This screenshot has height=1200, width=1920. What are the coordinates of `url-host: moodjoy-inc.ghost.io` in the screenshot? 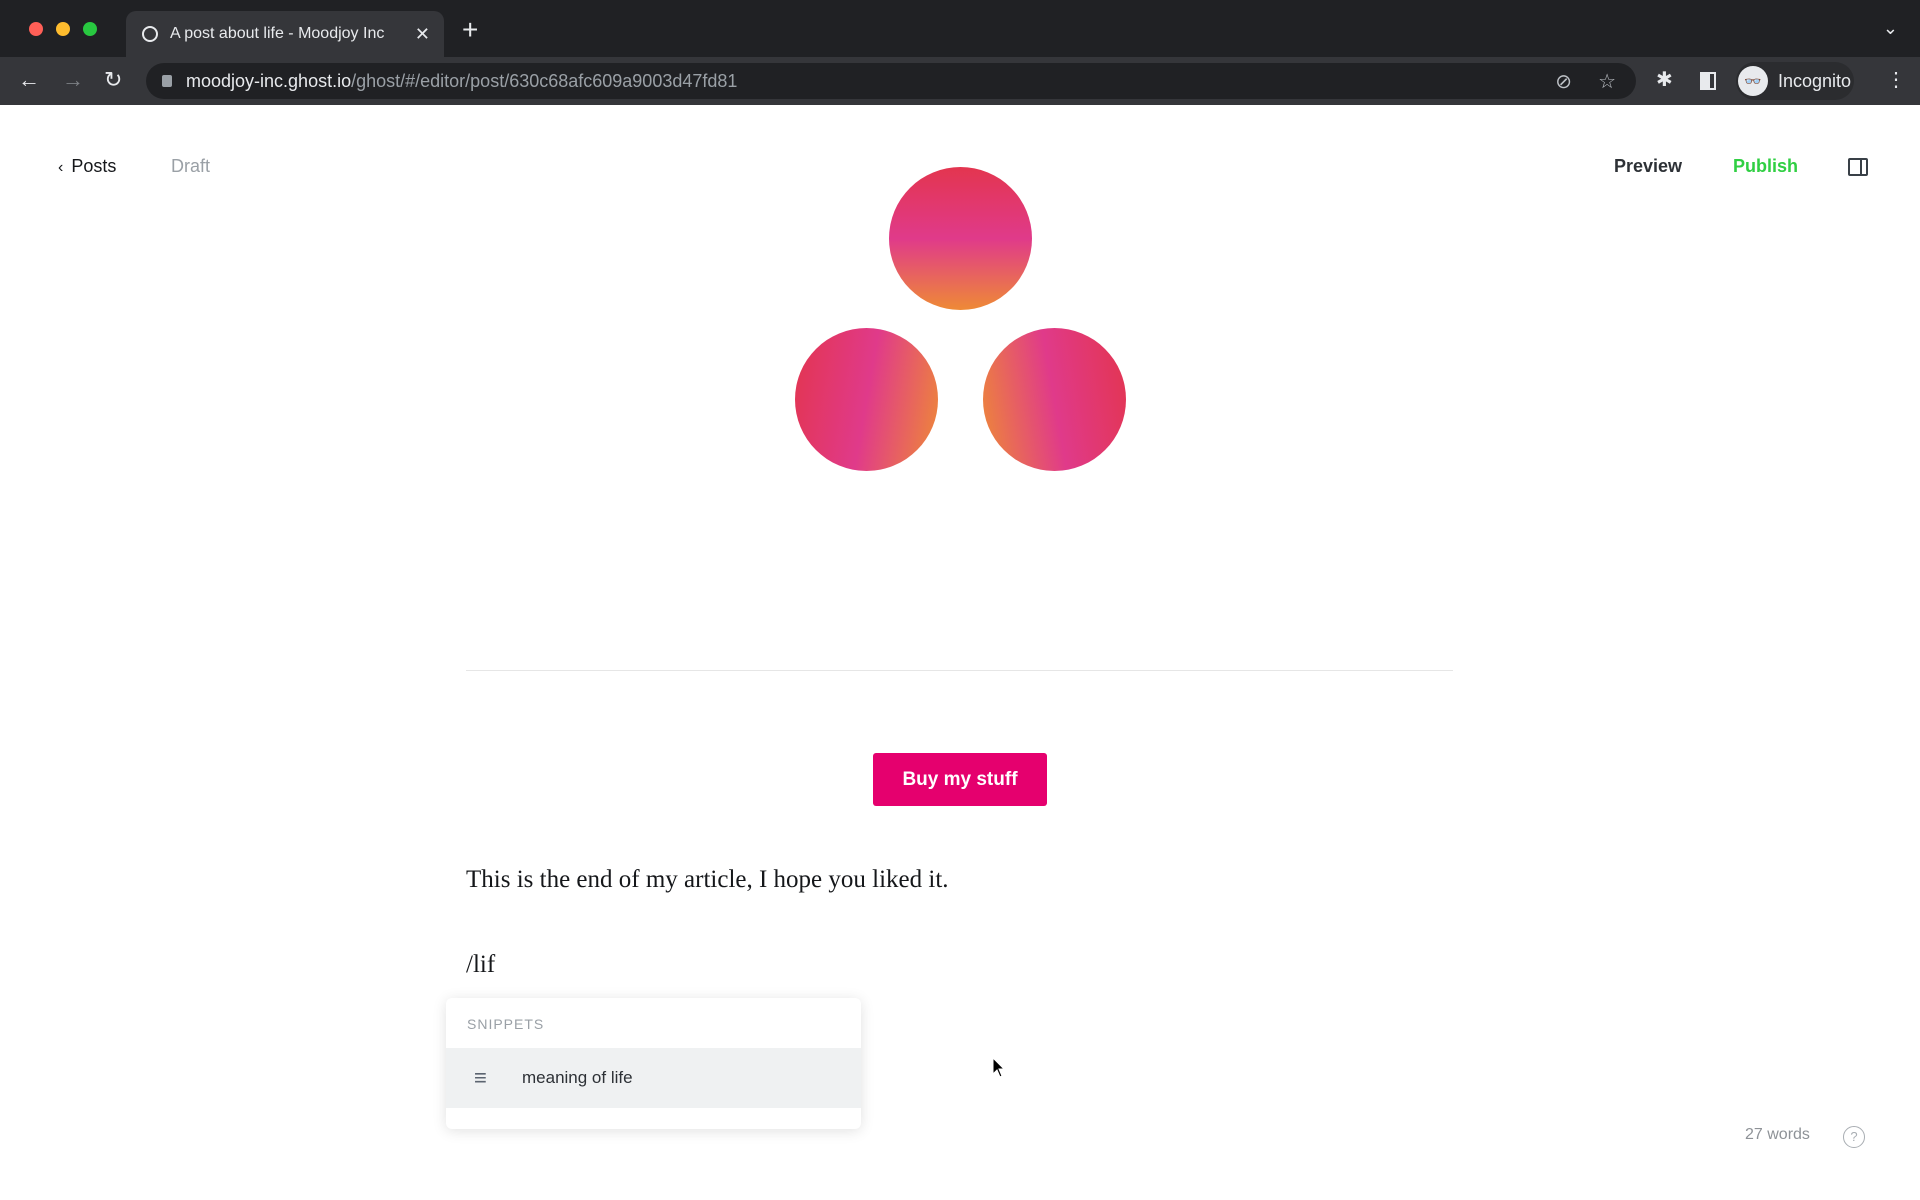 It's located at (269, 80).